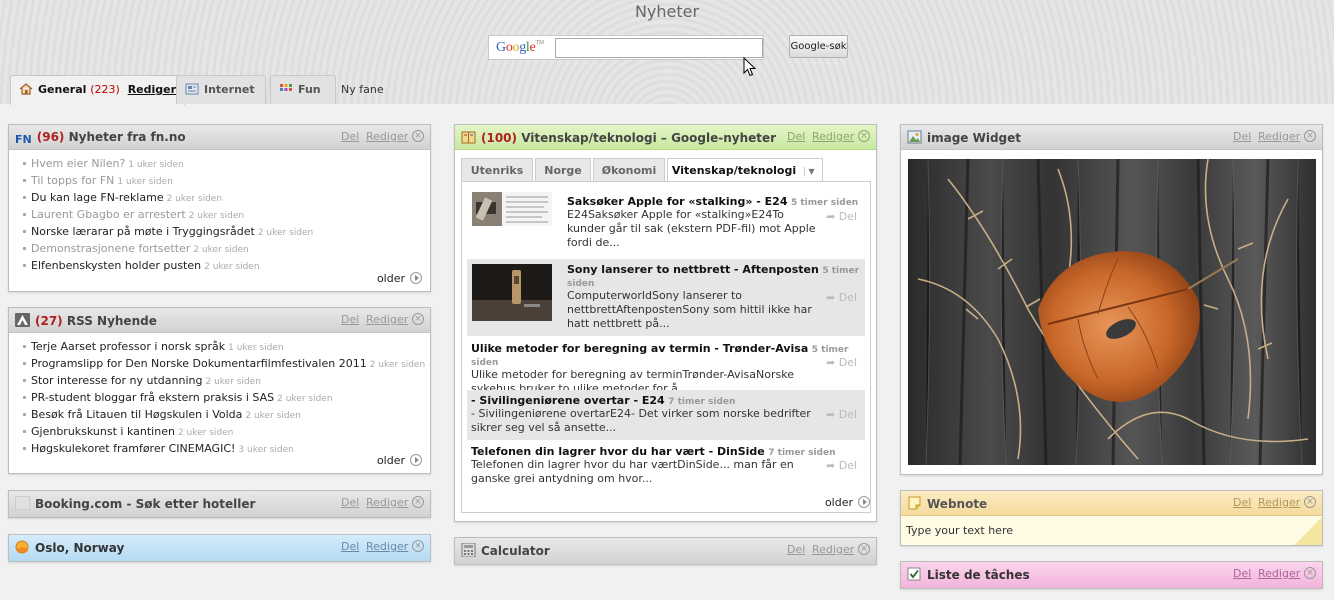  What do you see at coordinates (226, 164) in the screenshot?
I see `feed-item: Hvem eier Nilen? 1 uker siden` at bounding box center [226, 164].